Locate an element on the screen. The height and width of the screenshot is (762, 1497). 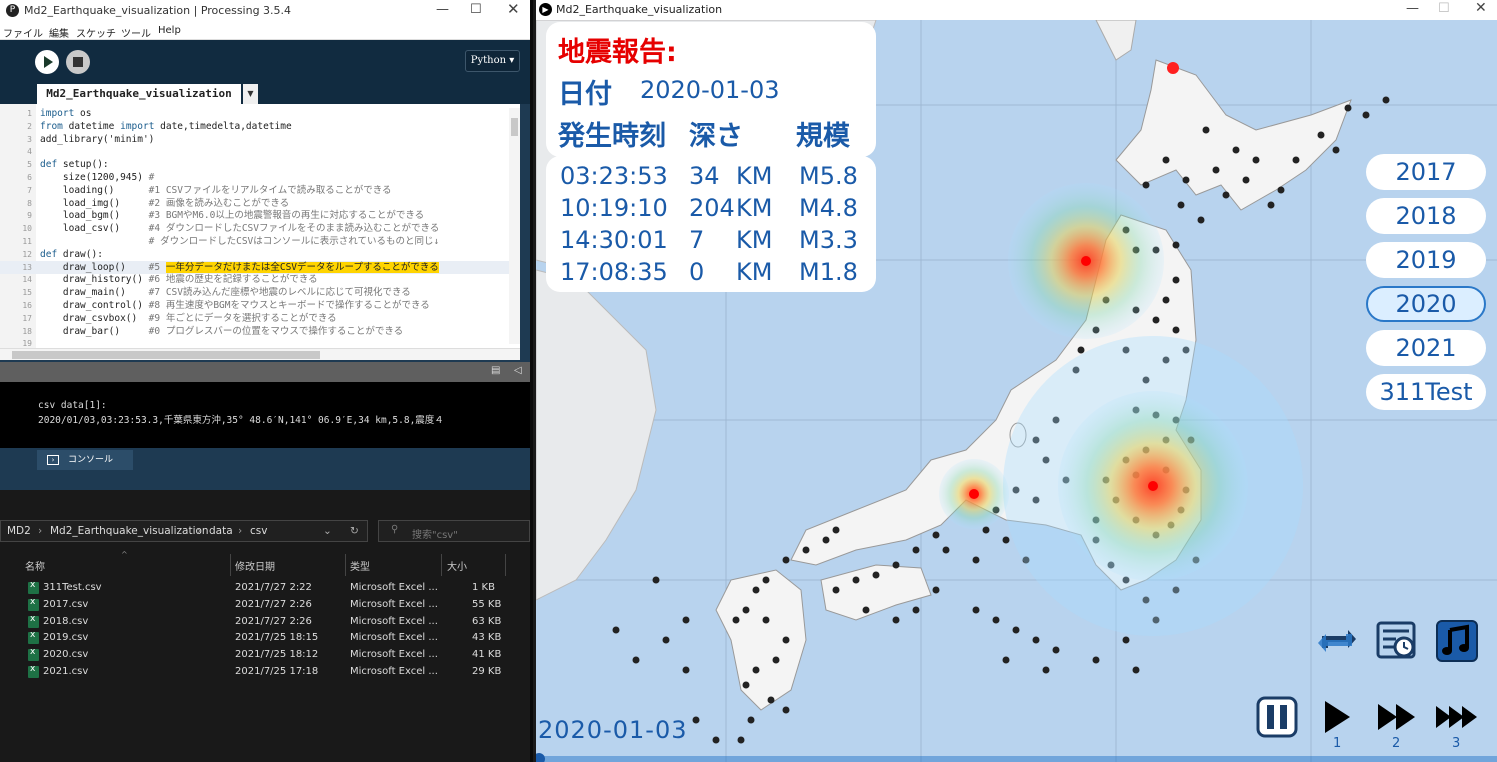
play-icon is located at coordinates (48, 62).